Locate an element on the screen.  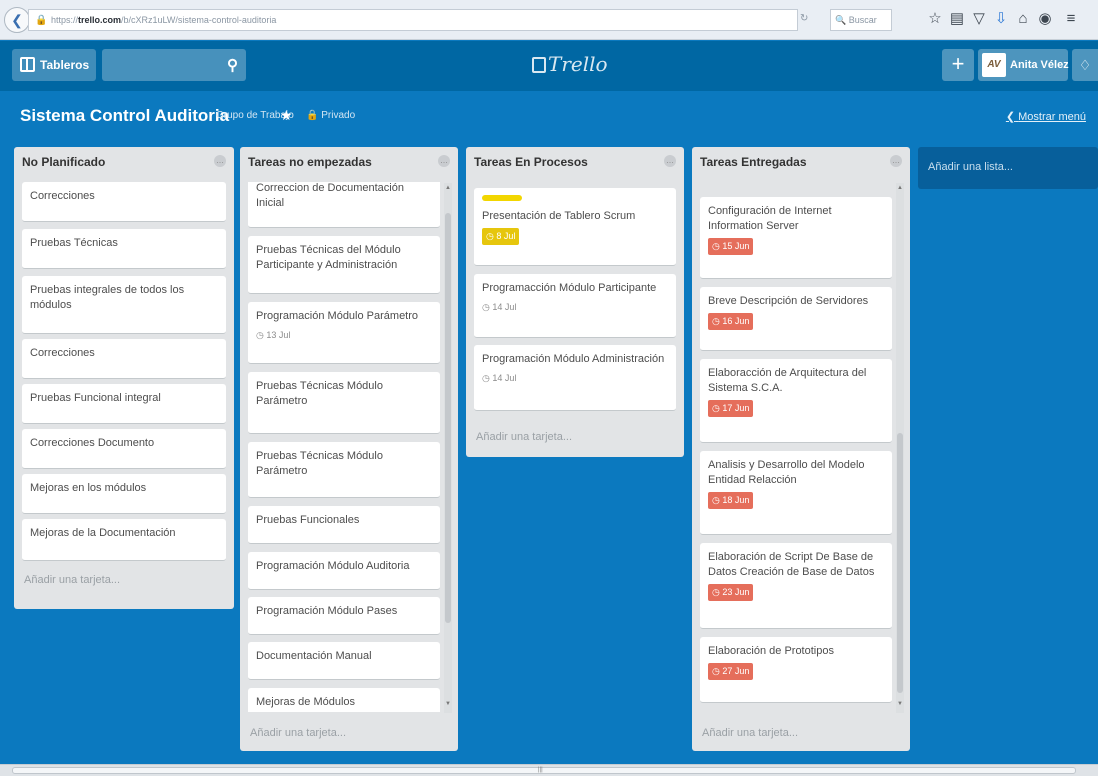
list-card: Programación Módulo Auditoria is located at coordinates (344, 571).